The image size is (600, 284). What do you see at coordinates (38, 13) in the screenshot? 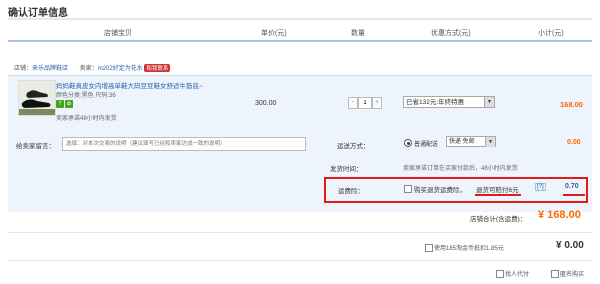
I see `page-title: 确认订单信息` at bounding box center [38, 13].